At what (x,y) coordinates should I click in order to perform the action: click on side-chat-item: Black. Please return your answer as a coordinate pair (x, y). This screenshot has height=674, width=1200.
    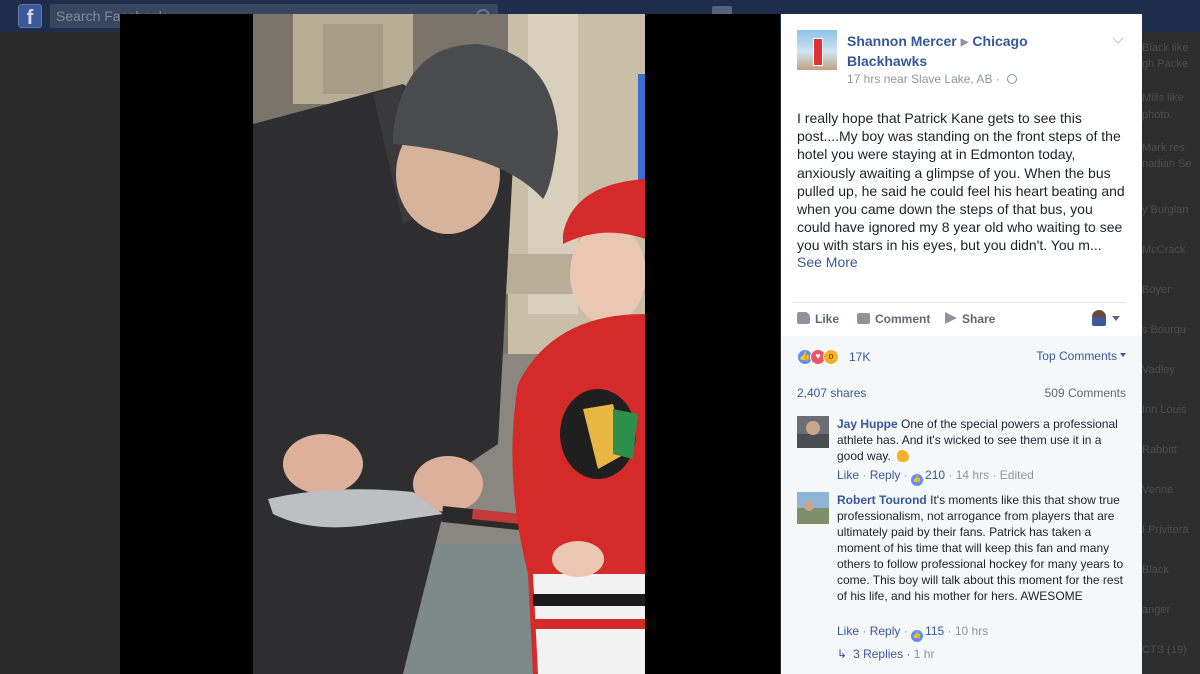
    Looking at the image, I should click on (1155, 570).